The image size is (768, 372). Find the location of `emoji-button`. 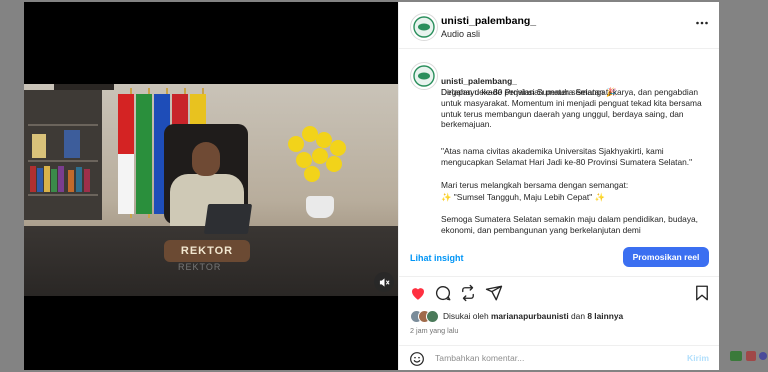

emoji-button is located at coordinates (417, 359).